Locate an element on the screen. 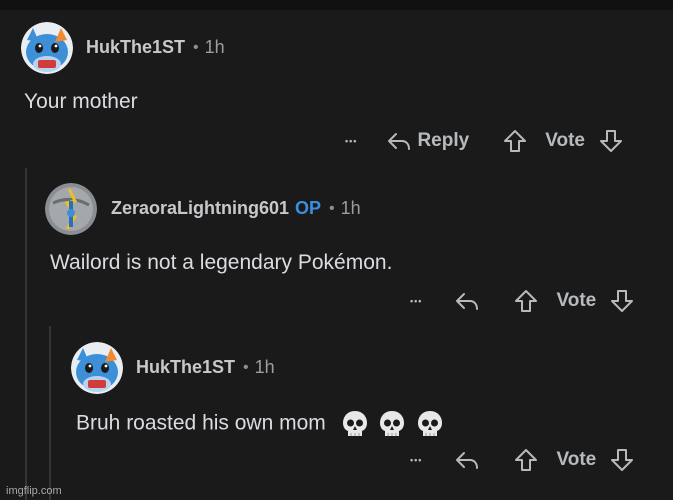 This screenshot has height=500, width=673. username: ZeraoraLightning601 is located at coordinates (200, 208).